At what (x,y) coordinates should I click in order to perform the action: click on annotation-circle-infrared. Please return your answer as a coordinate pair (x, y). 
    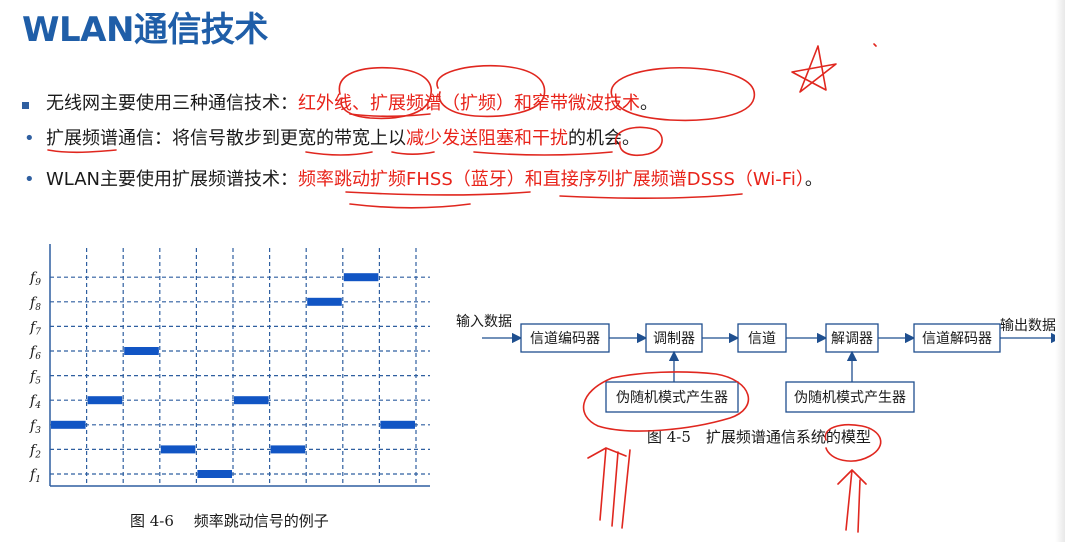
    Looking at the image, I should click on (385, 93).